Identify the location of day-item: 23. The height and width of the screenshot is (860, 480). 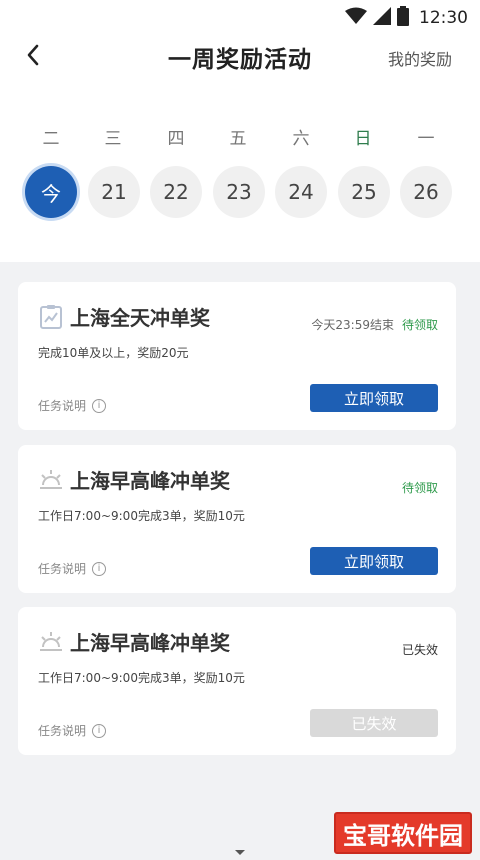
(239, 192).